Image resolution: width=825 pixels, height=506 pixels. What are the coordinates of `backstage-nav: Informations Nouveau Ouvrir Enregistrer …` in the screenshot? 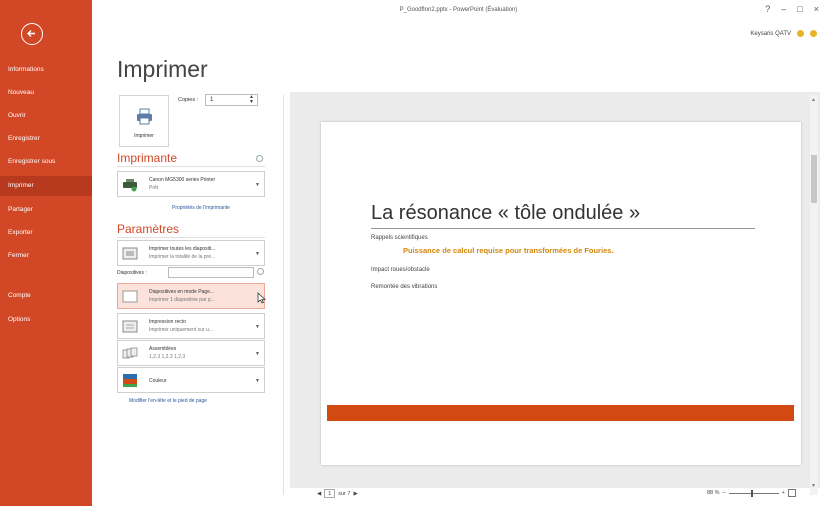 It's located at (46, 253).